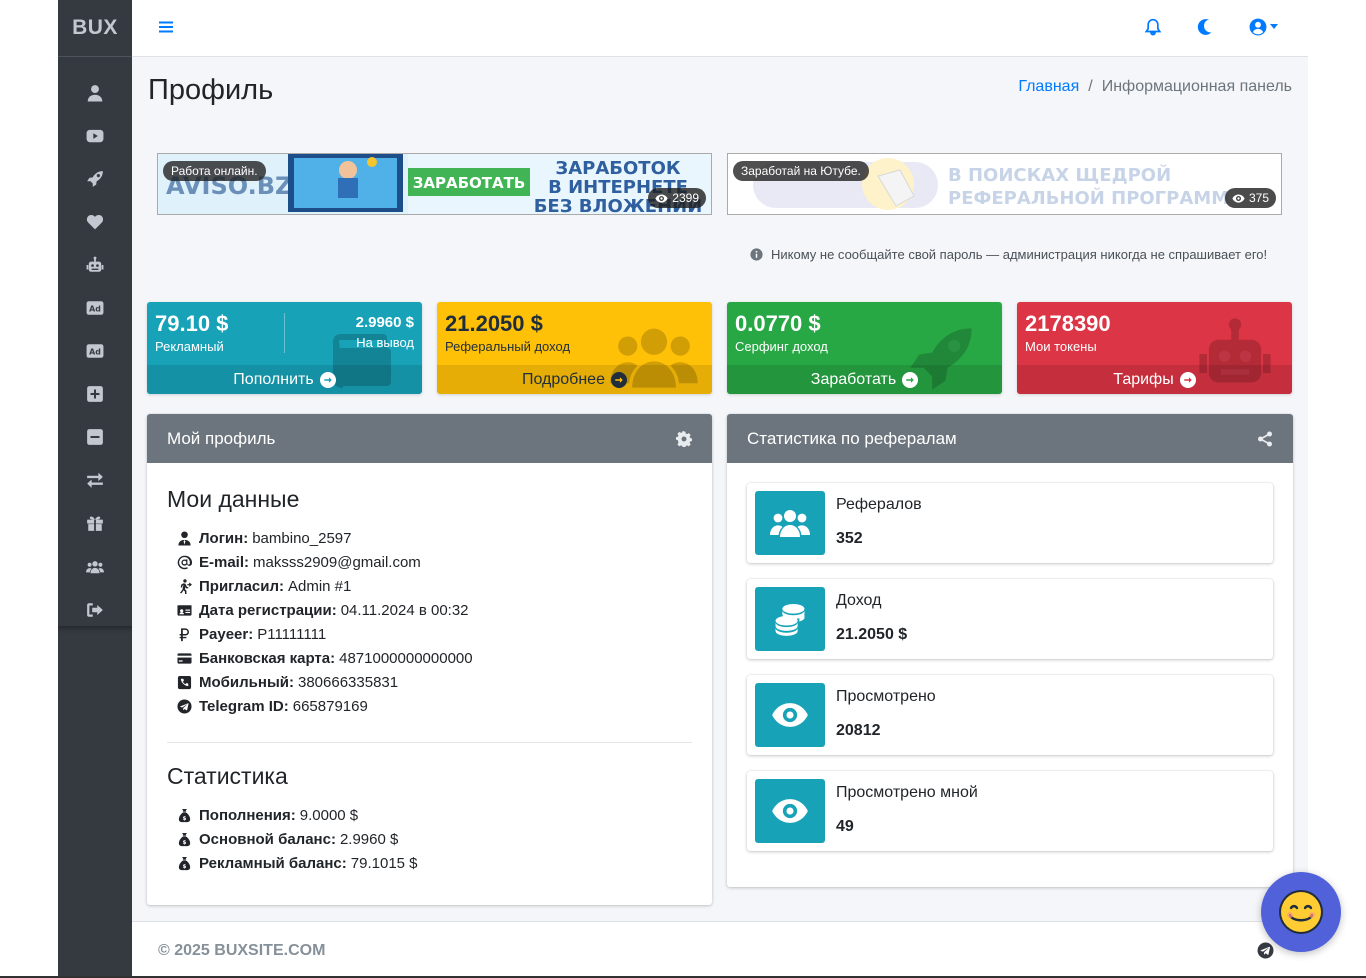 The height and width of the screenshot is (978, 1366). Describe the element at coordinates (1301, 912) in the screenshot. I see `chat-widget-button` at that location.